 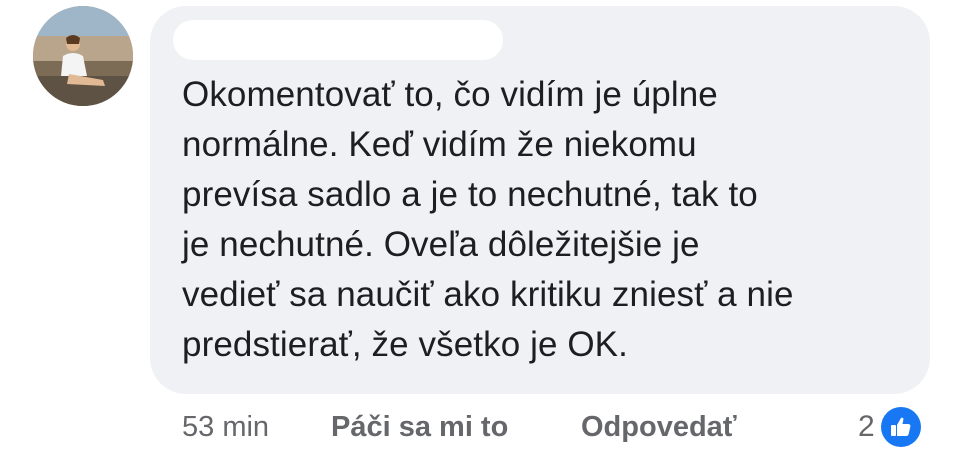 What do you see at coordinates (659, 427) in the screenshot?
I see `reply-button: Odpovedať` at bounding box center [659, 427].